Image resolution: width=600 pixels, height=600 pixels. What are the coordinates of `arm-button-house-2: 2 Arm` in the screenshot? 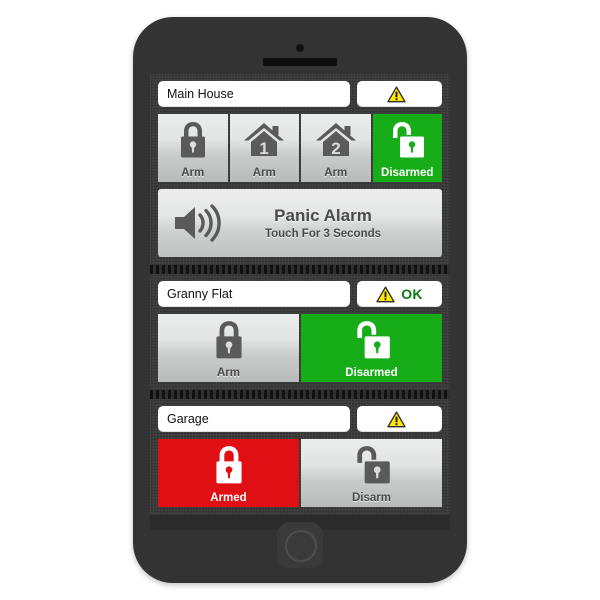 It's located at (336, 148).